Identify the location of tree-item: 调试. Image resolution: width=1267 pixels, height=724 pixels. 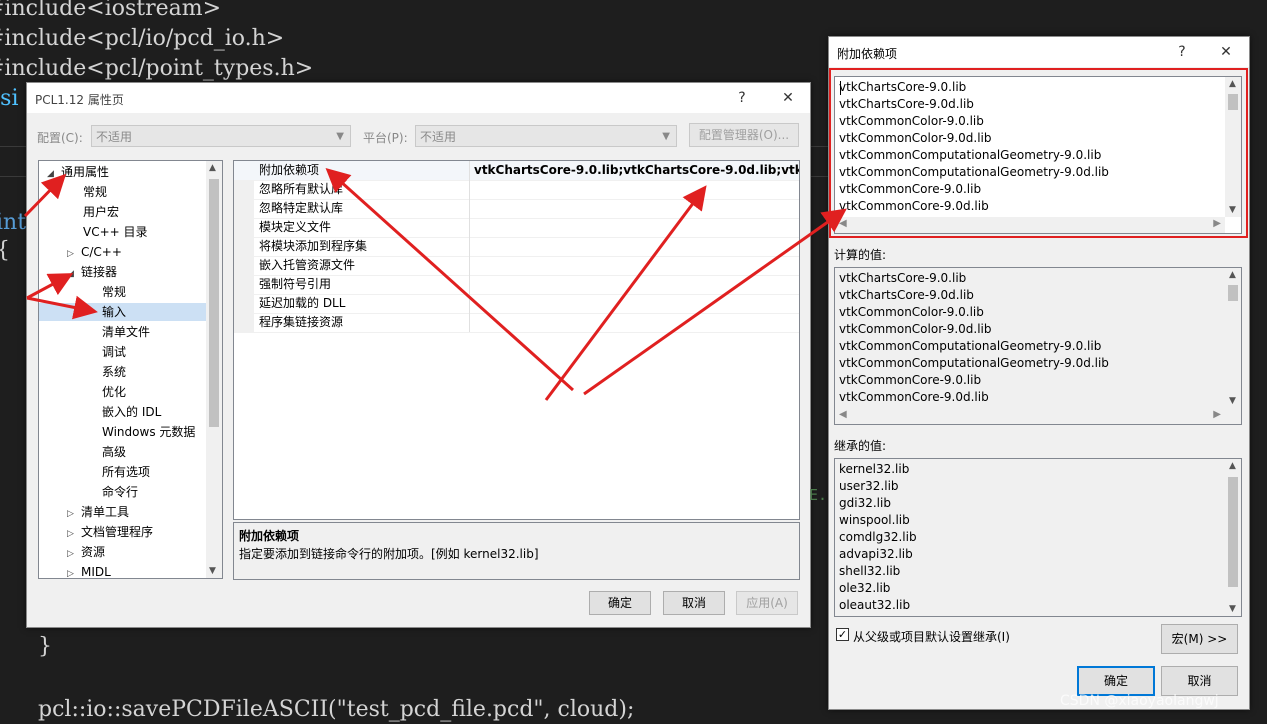
(122, 352).